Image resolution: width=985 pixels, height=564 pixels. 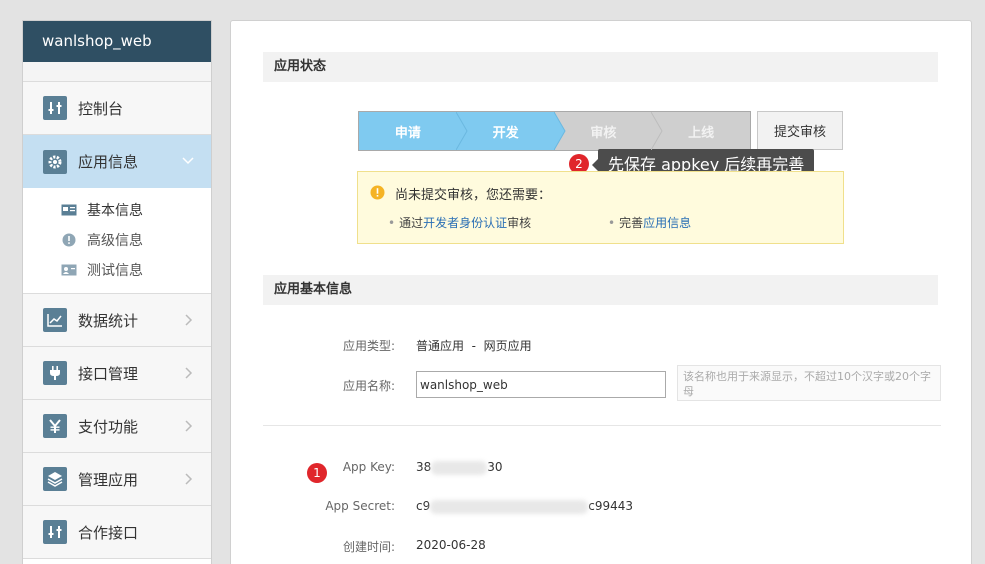 I want to click on app-type-label: 应用类型:, so click(x=368, y=346).